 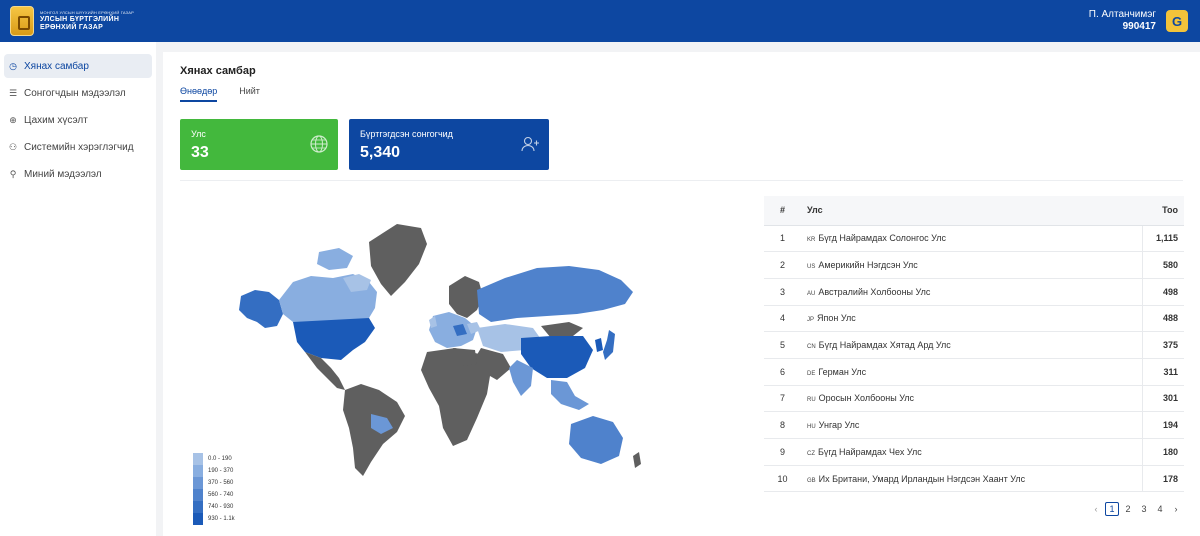 I want to click on brand-title-line1: УЛСЫН БҮРТГЭЛИЙН, so click(x=80, y=19).